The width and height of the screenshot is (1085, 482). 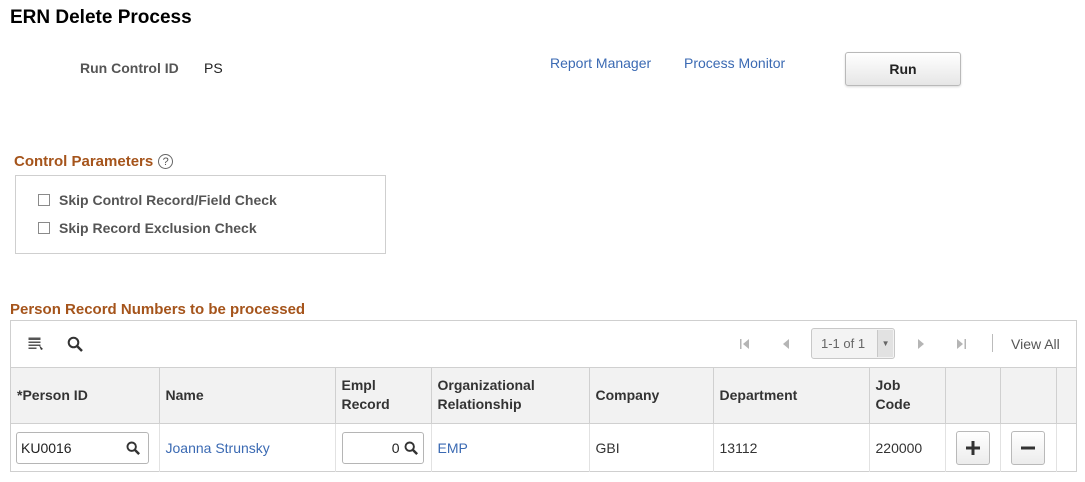 What do you see at coordinates (651, 447) in the screenshot?
I see `company-cell: GBI` at bounding box center [651, 447].